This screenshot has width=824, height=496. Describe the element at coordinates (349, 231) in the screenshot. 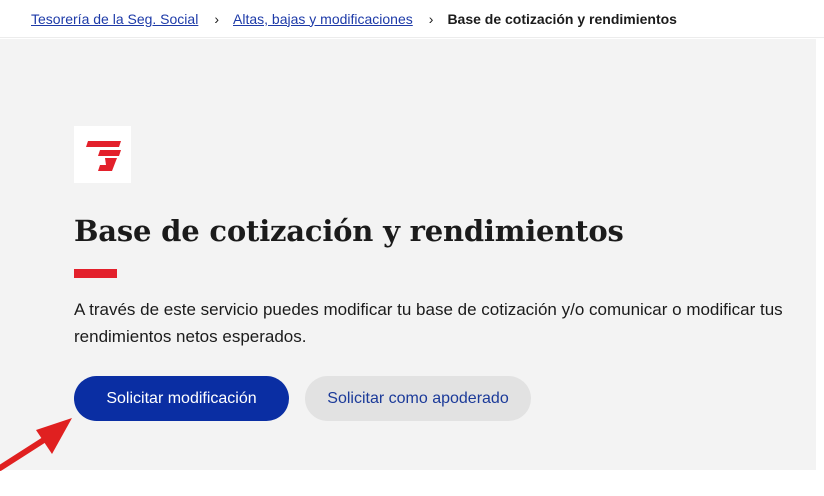

I see `page-title: Base de cotización y rendimientos` at that location.